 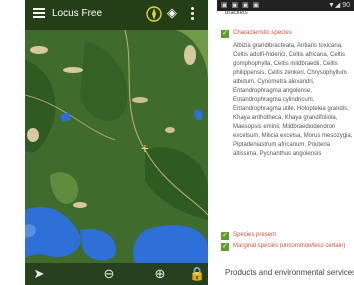 I want to click on products-heading: Products and environmental services, so click(x=289, y=272).